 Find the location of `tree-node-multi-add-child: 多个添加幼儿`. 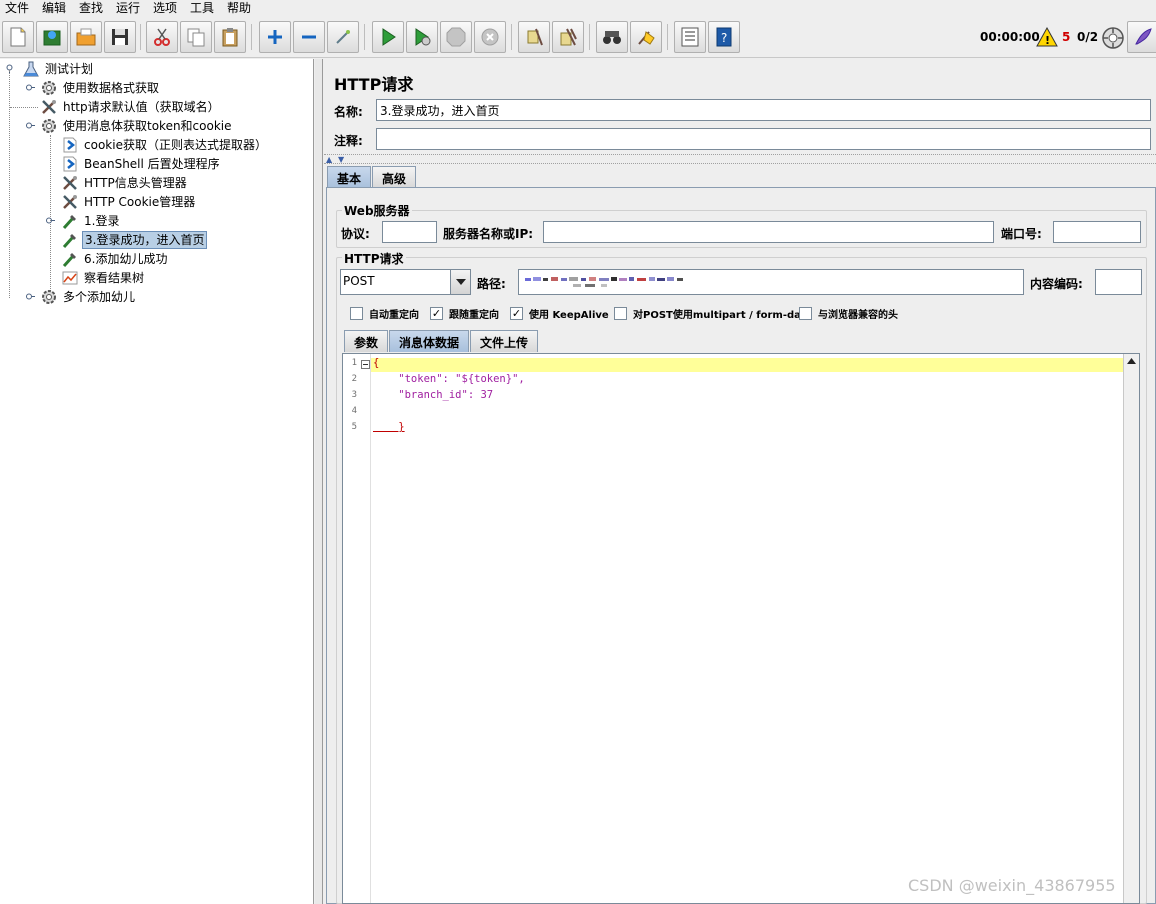

tree-node-multi-add-child: 多个添加幼儿 is located at coordinates (88, 297).